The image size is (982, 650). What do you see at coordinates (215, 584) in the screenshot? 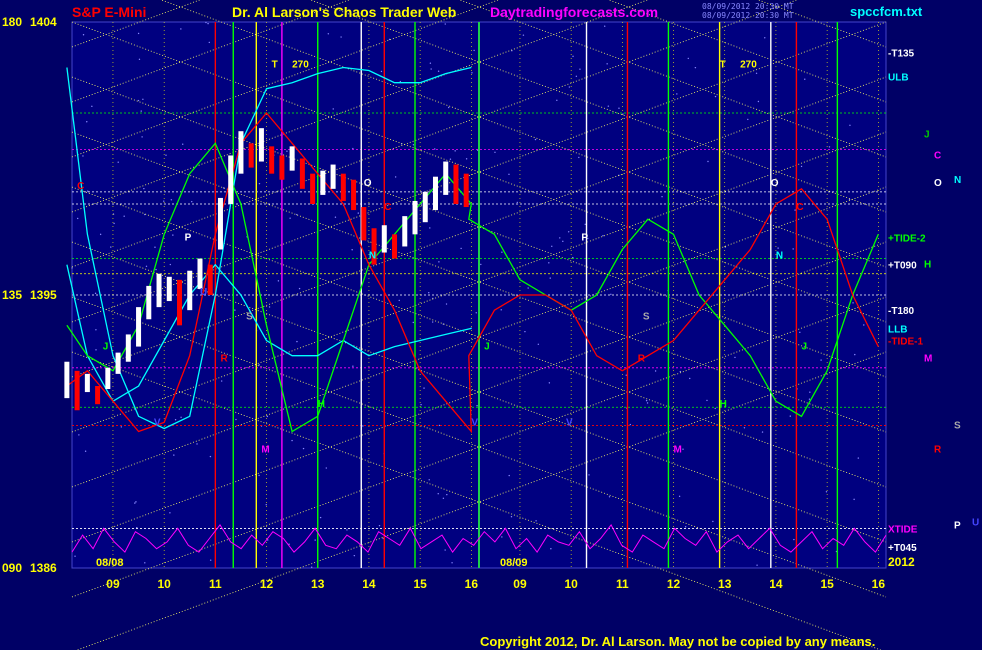
I see `x-tick-label: 11` at bounding box center [215, 584].